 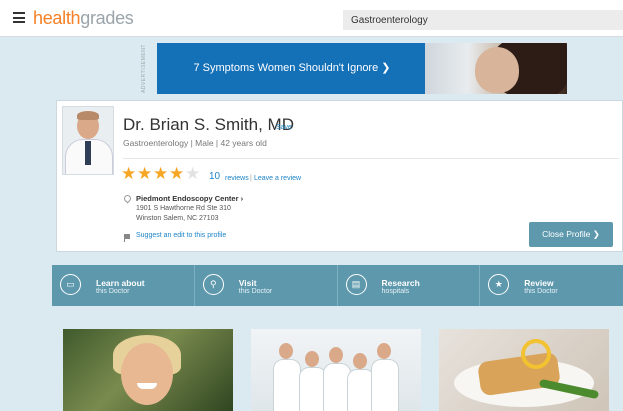 What do you see at coordinates (19, 17) in the screenshot?
I see `menu-icon` at bounding box center [19, 17].